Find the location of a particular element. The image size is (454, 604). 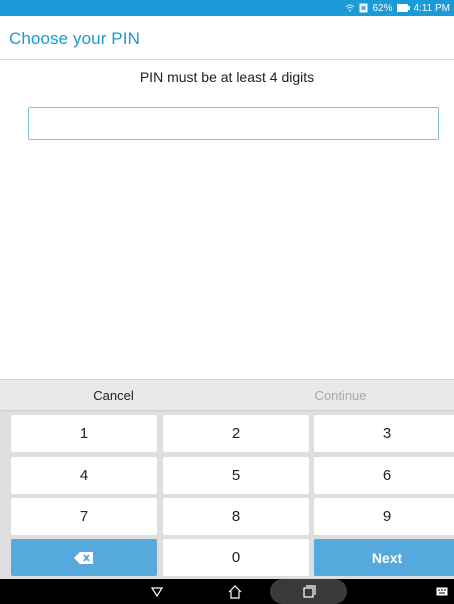

backspace-icon is located at coordinates (83, 557).